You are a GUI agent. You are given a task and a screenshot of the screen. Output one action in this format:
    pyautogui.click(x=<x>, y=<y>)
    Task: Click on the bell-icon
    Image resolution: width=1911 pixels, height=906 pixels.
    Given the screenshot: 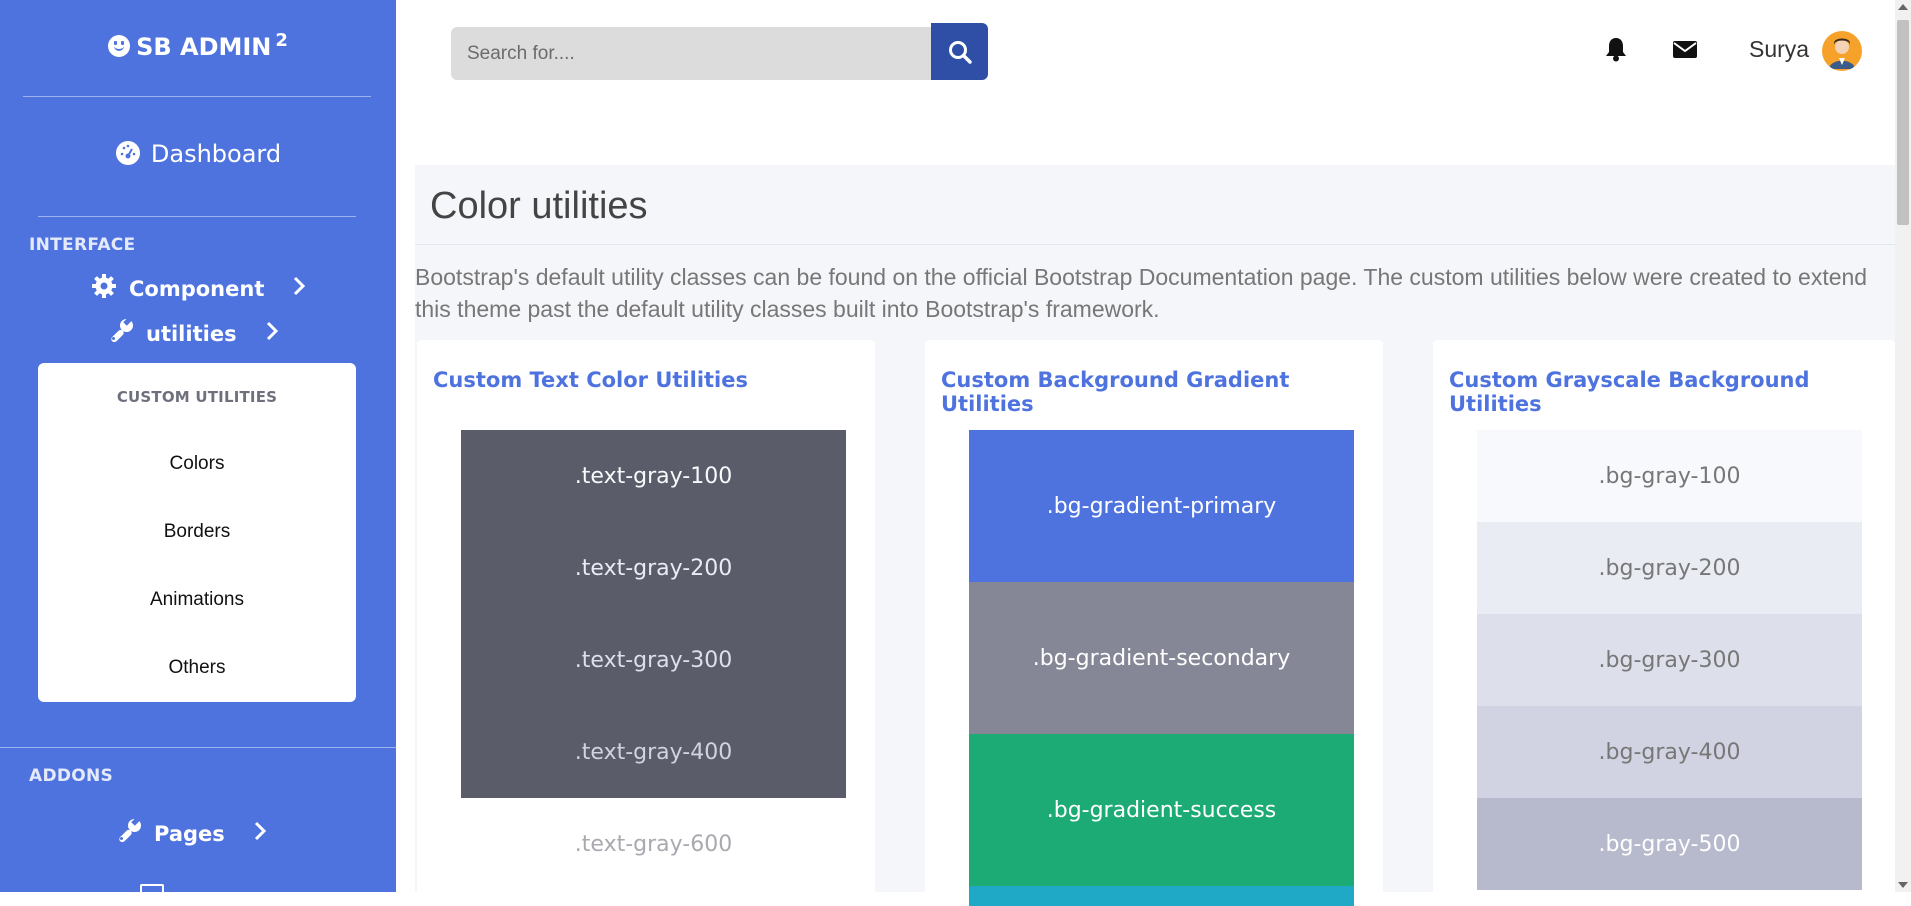 What is the action you would take?
    pyautogui.click(x=1616, y=50)
    